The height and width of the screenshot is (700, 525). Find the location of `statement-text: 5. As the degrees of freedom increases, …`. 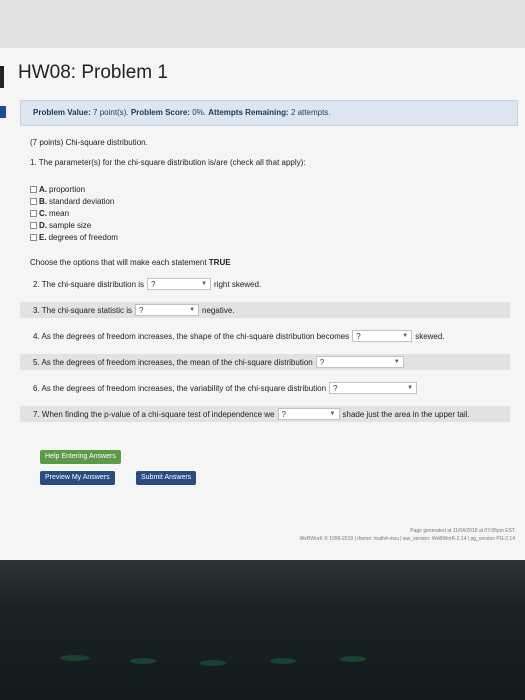

statement-text: 5. As the degrees of freedom increases, … is located at coordinates (173, 362).